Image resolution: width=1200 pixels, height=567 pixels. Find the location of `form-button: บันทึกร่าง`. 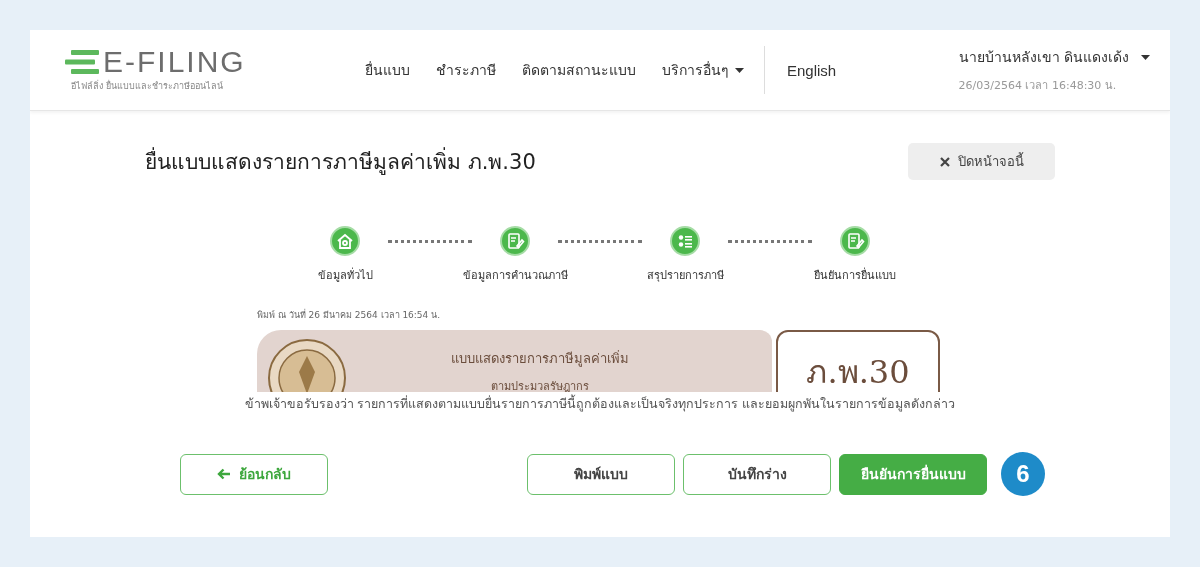

form-button: บันทึกร่าง is located at coordinates (757, 474).